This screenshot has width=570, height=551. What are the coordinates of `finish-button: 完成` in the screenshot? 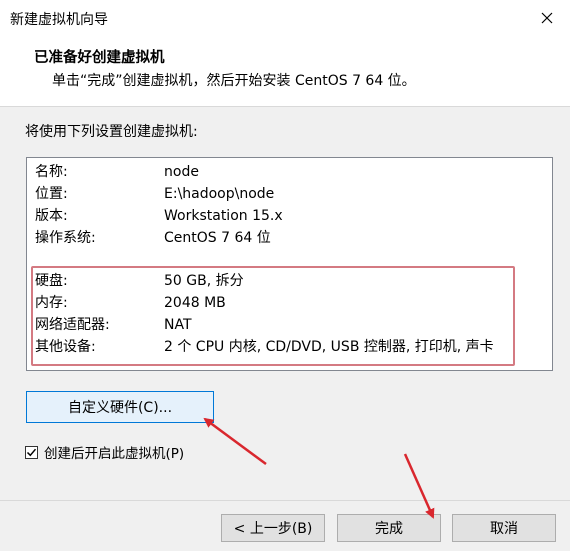 It's located at (389, 528).